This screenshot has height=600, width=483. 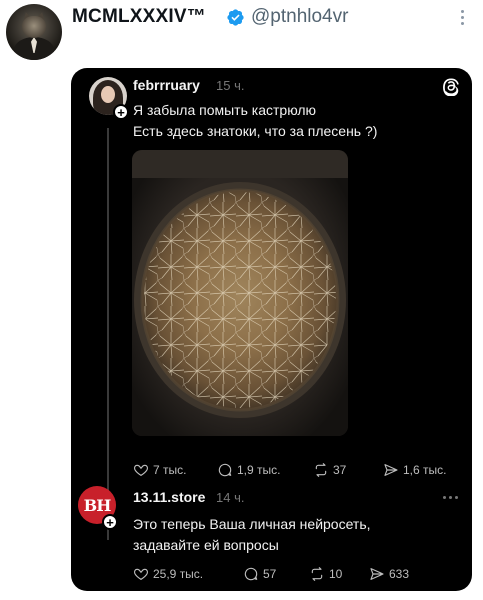 I want to click on user-handle: @ptnhlo4vr, so click(x=299, y=17).